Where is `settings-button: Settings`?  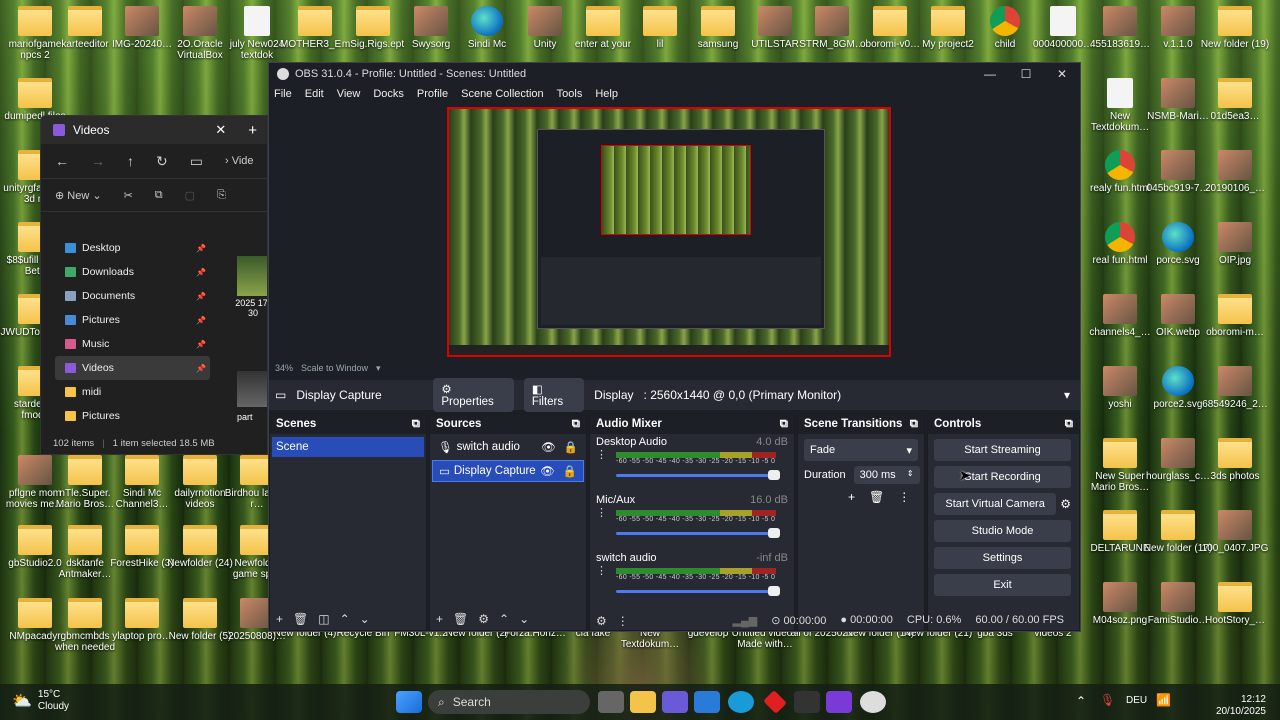
settings-button: Settings is located at coordinates (1002, 558).